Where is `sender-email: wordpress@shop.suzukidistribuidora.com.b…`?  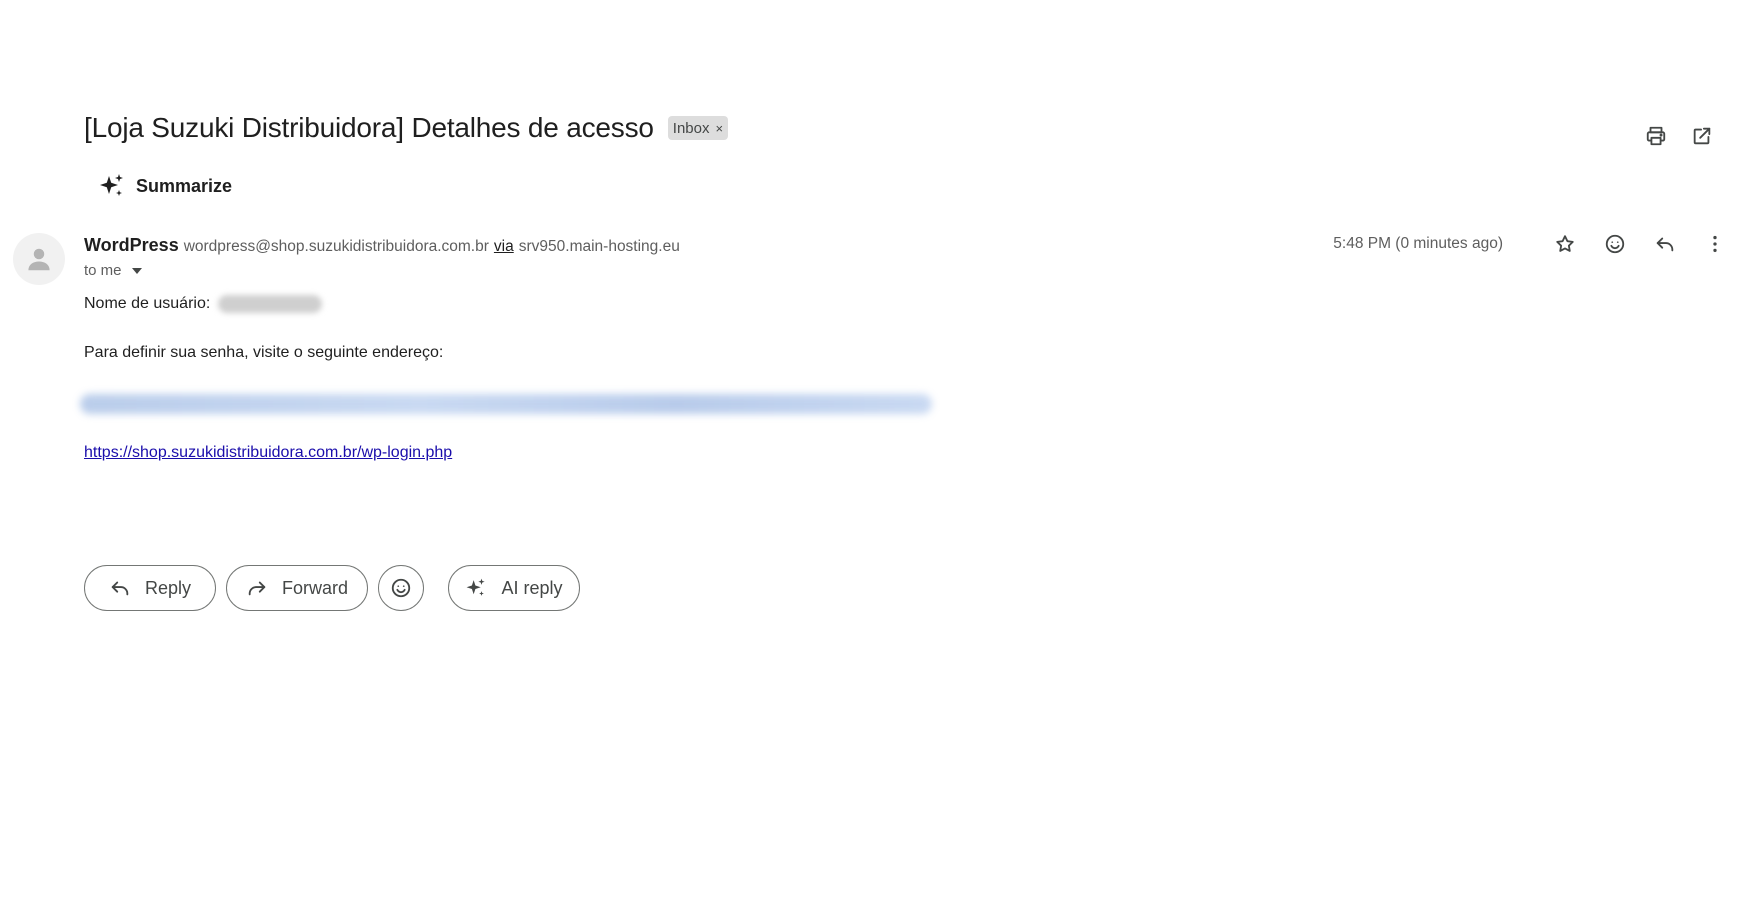
sender-email: wordpress@shop.suzukidistribuidora.com.b… is located at coordinates (336, 246).